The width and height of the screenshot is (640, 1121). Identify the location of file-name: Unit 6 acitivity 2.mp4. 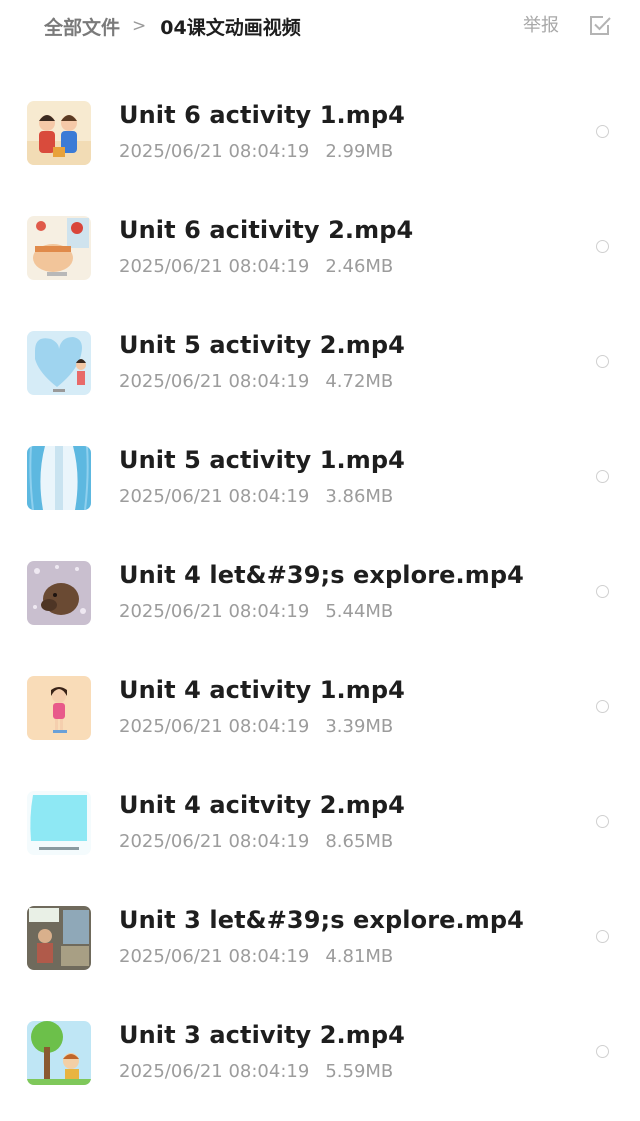
(266, 230).